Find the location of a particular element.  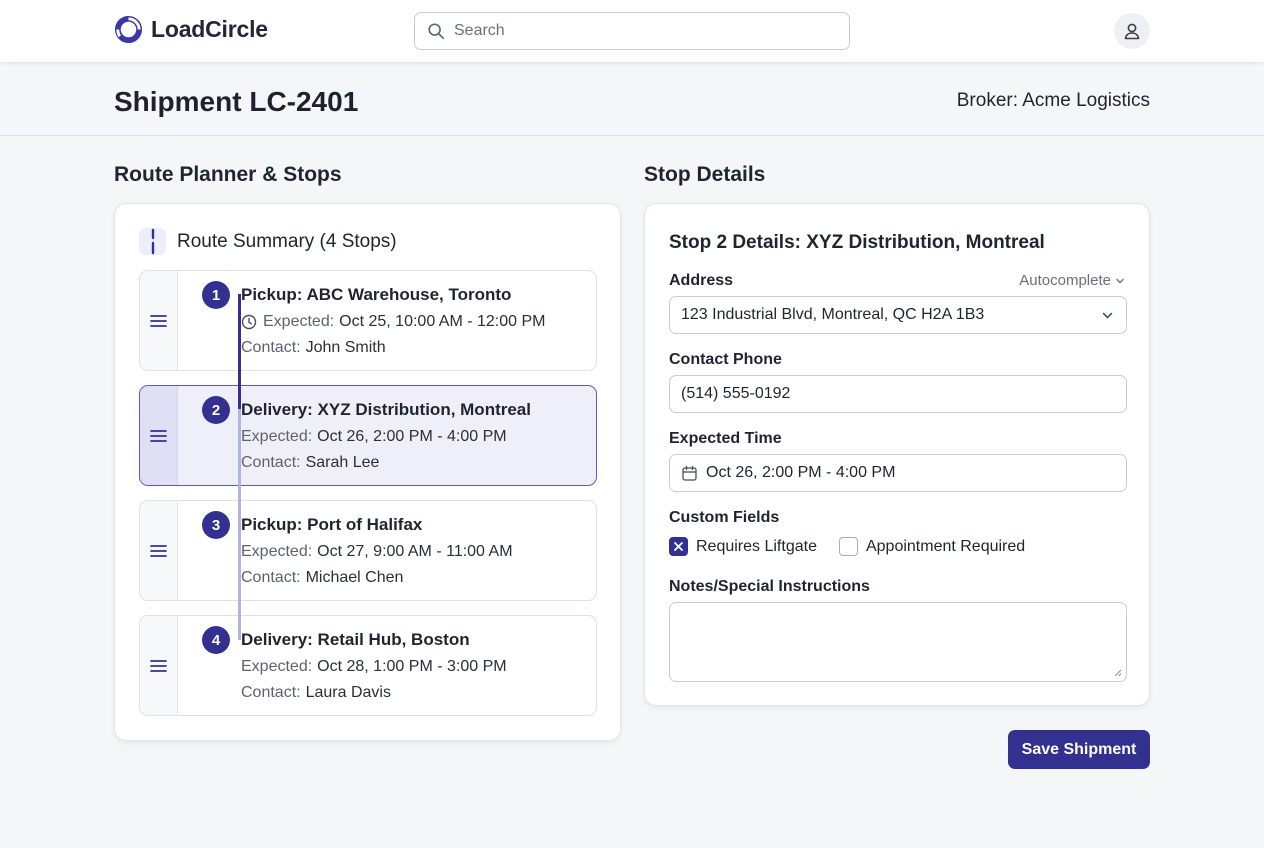

address-label: Address is located at coordinates (701, 280).